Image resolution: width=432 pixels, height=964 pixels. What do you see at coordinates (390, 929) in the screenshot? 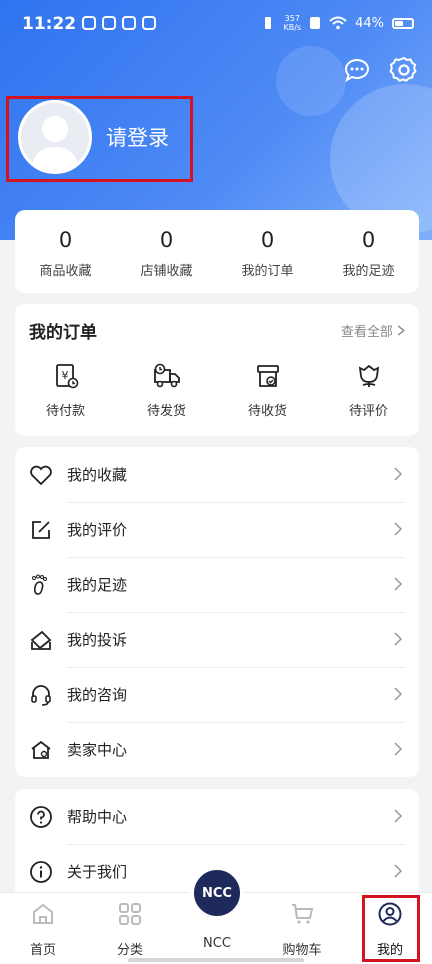
I see `tab-mine: 我的` at bounding box center [390, 929].